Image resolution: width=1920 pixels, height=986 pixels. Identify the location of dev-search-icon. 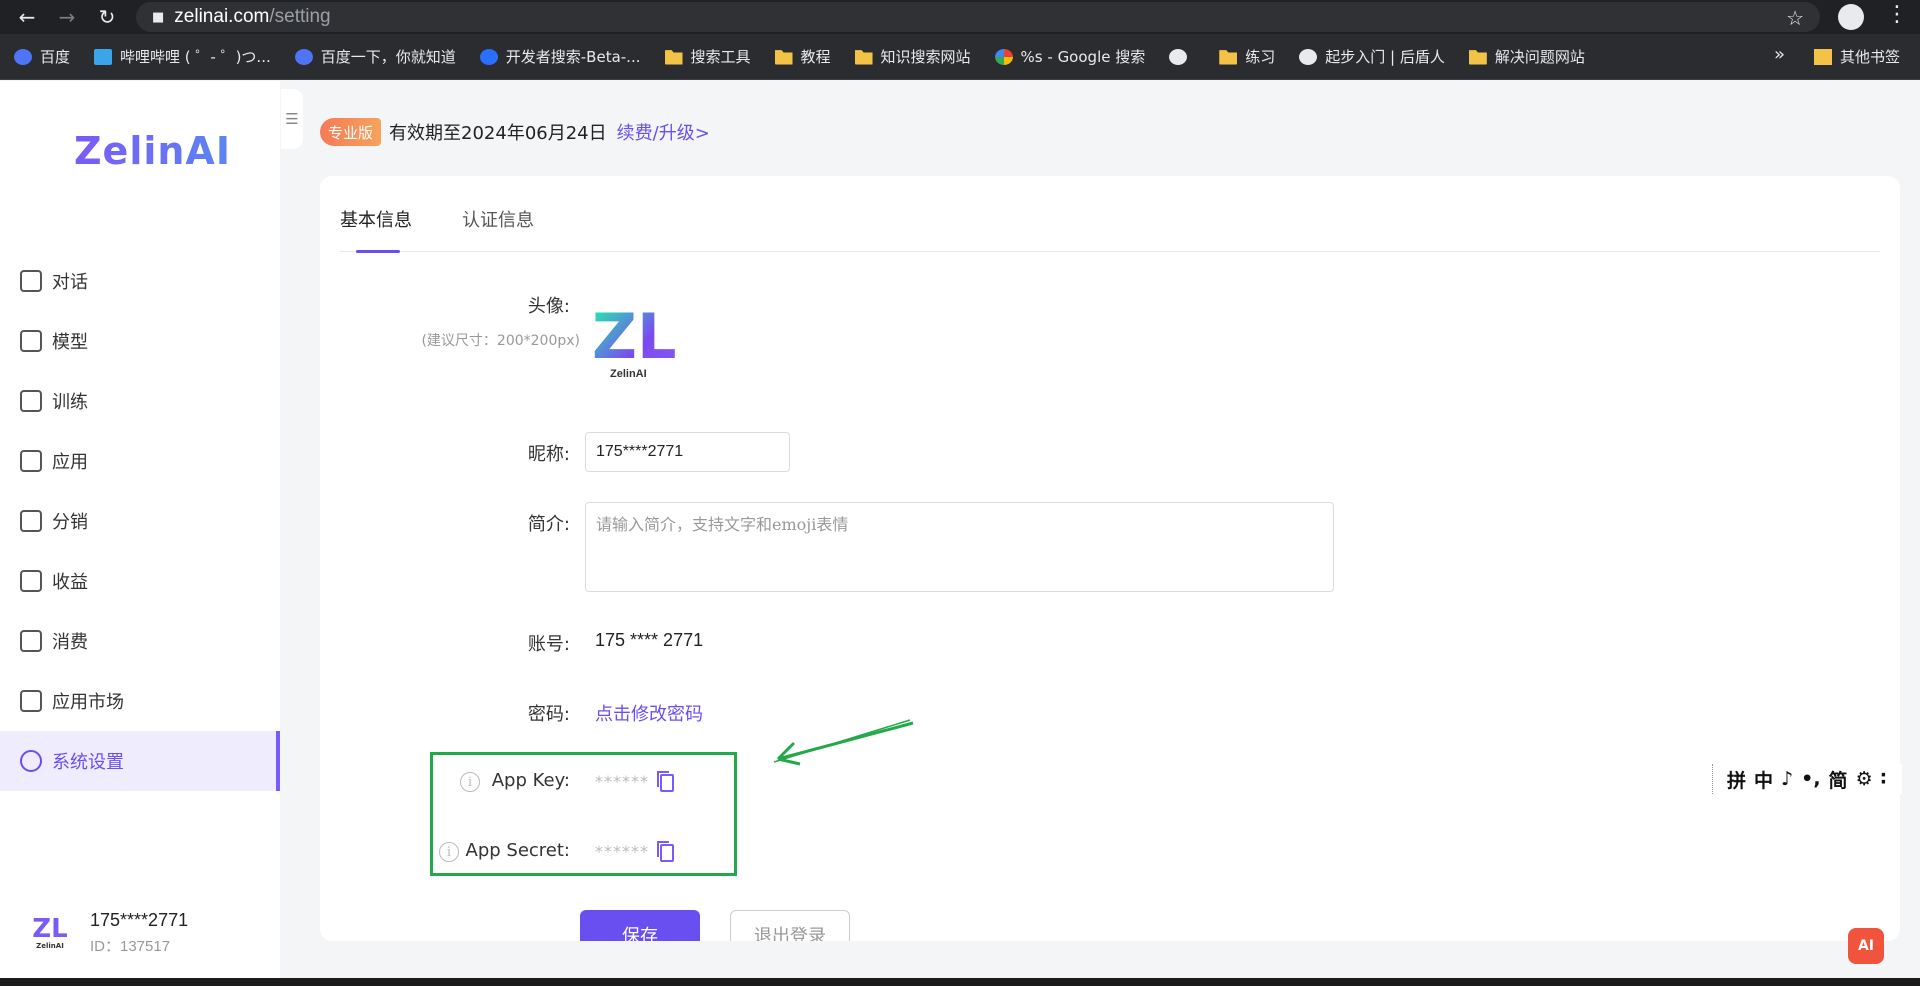
(488, 56).